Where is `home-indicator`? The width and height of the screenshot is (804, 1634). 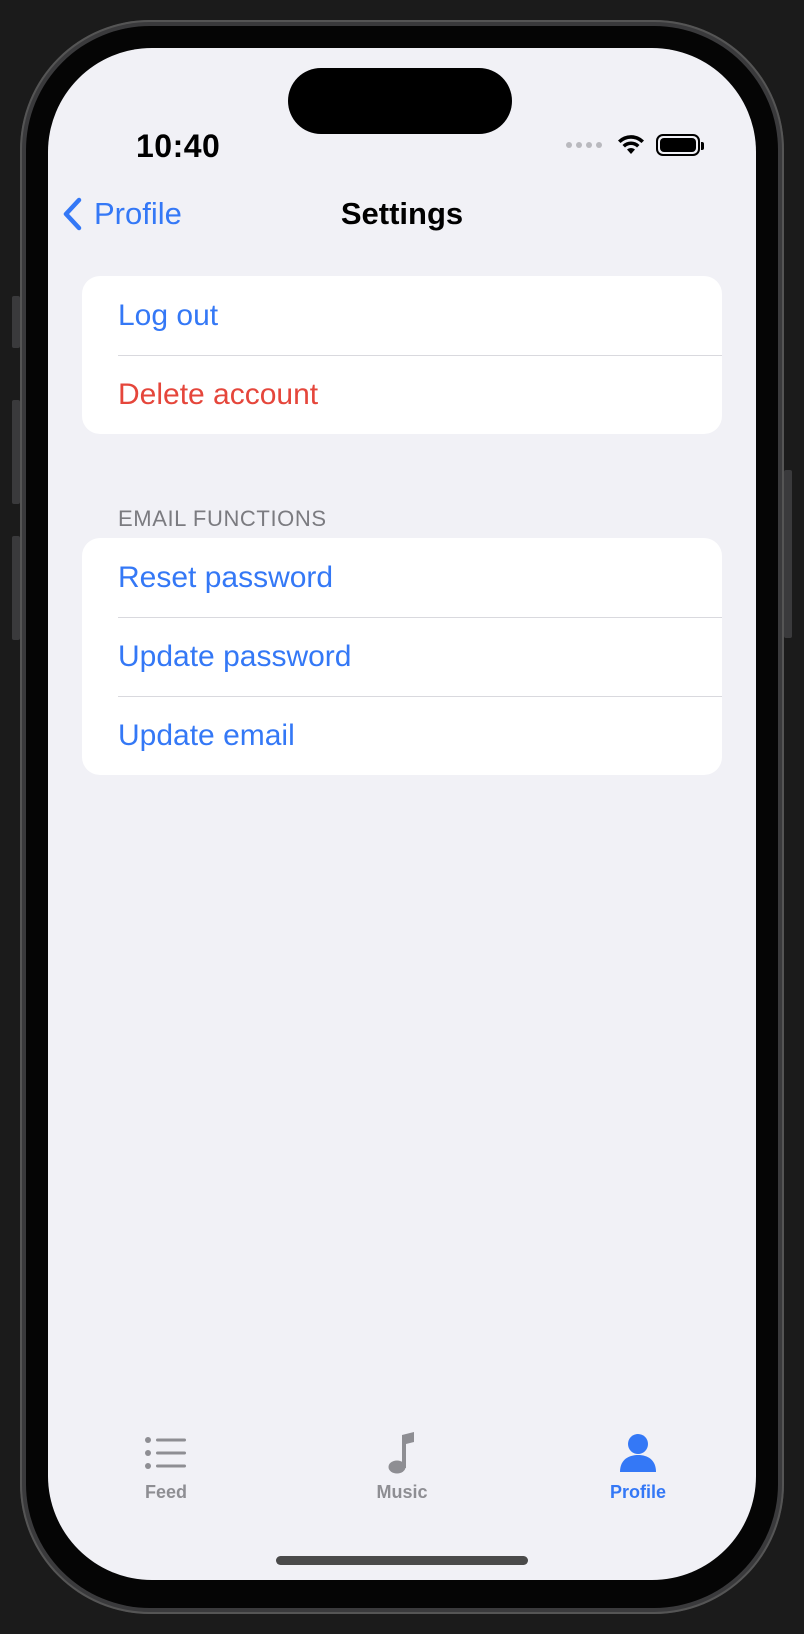
home-indicator is located at coordinates (402, 1560).